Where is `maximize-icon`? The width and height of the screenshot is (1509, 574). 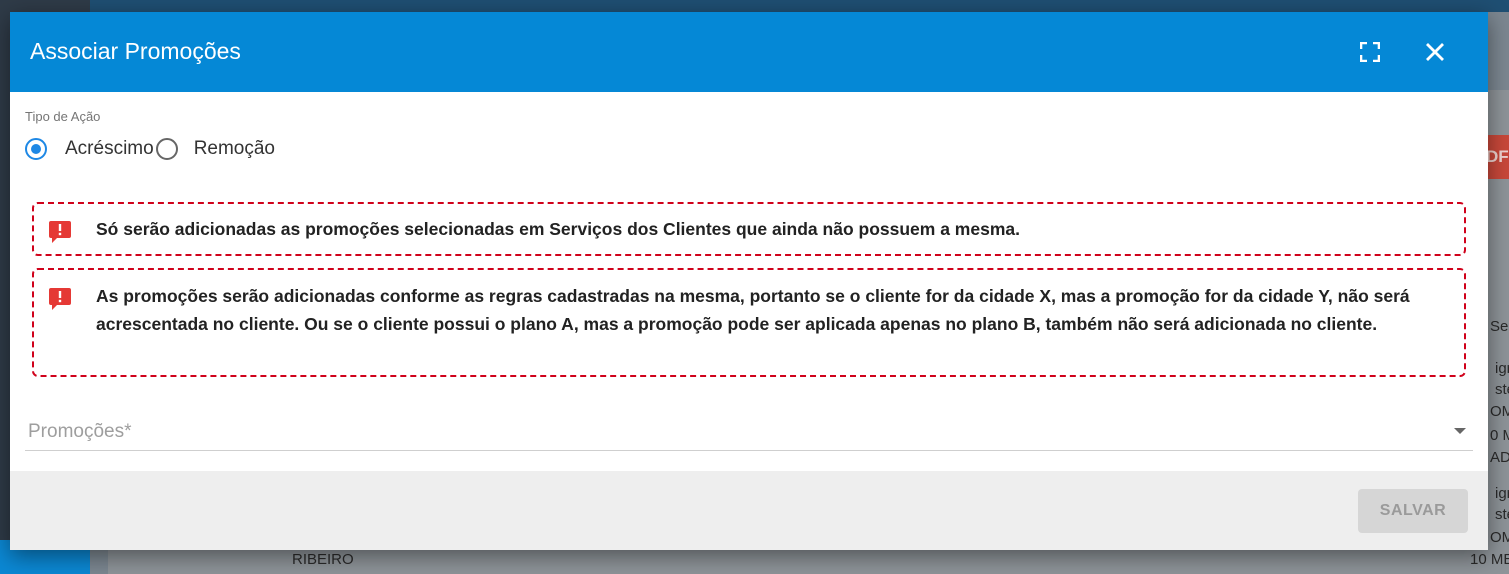
maximize-icon is located at coordinates (1370, 52).